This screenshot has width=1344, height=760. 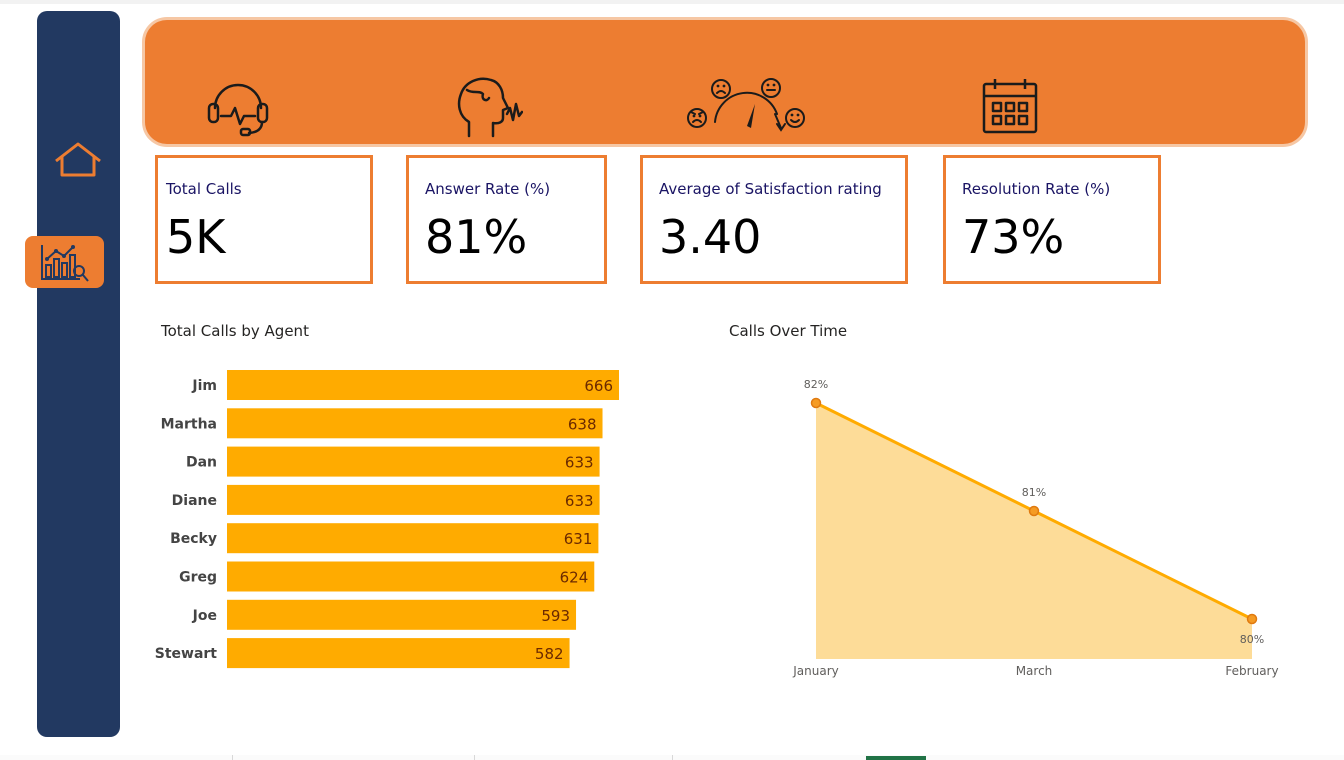 I want to click on sidebar, so click(x=78, y=374).